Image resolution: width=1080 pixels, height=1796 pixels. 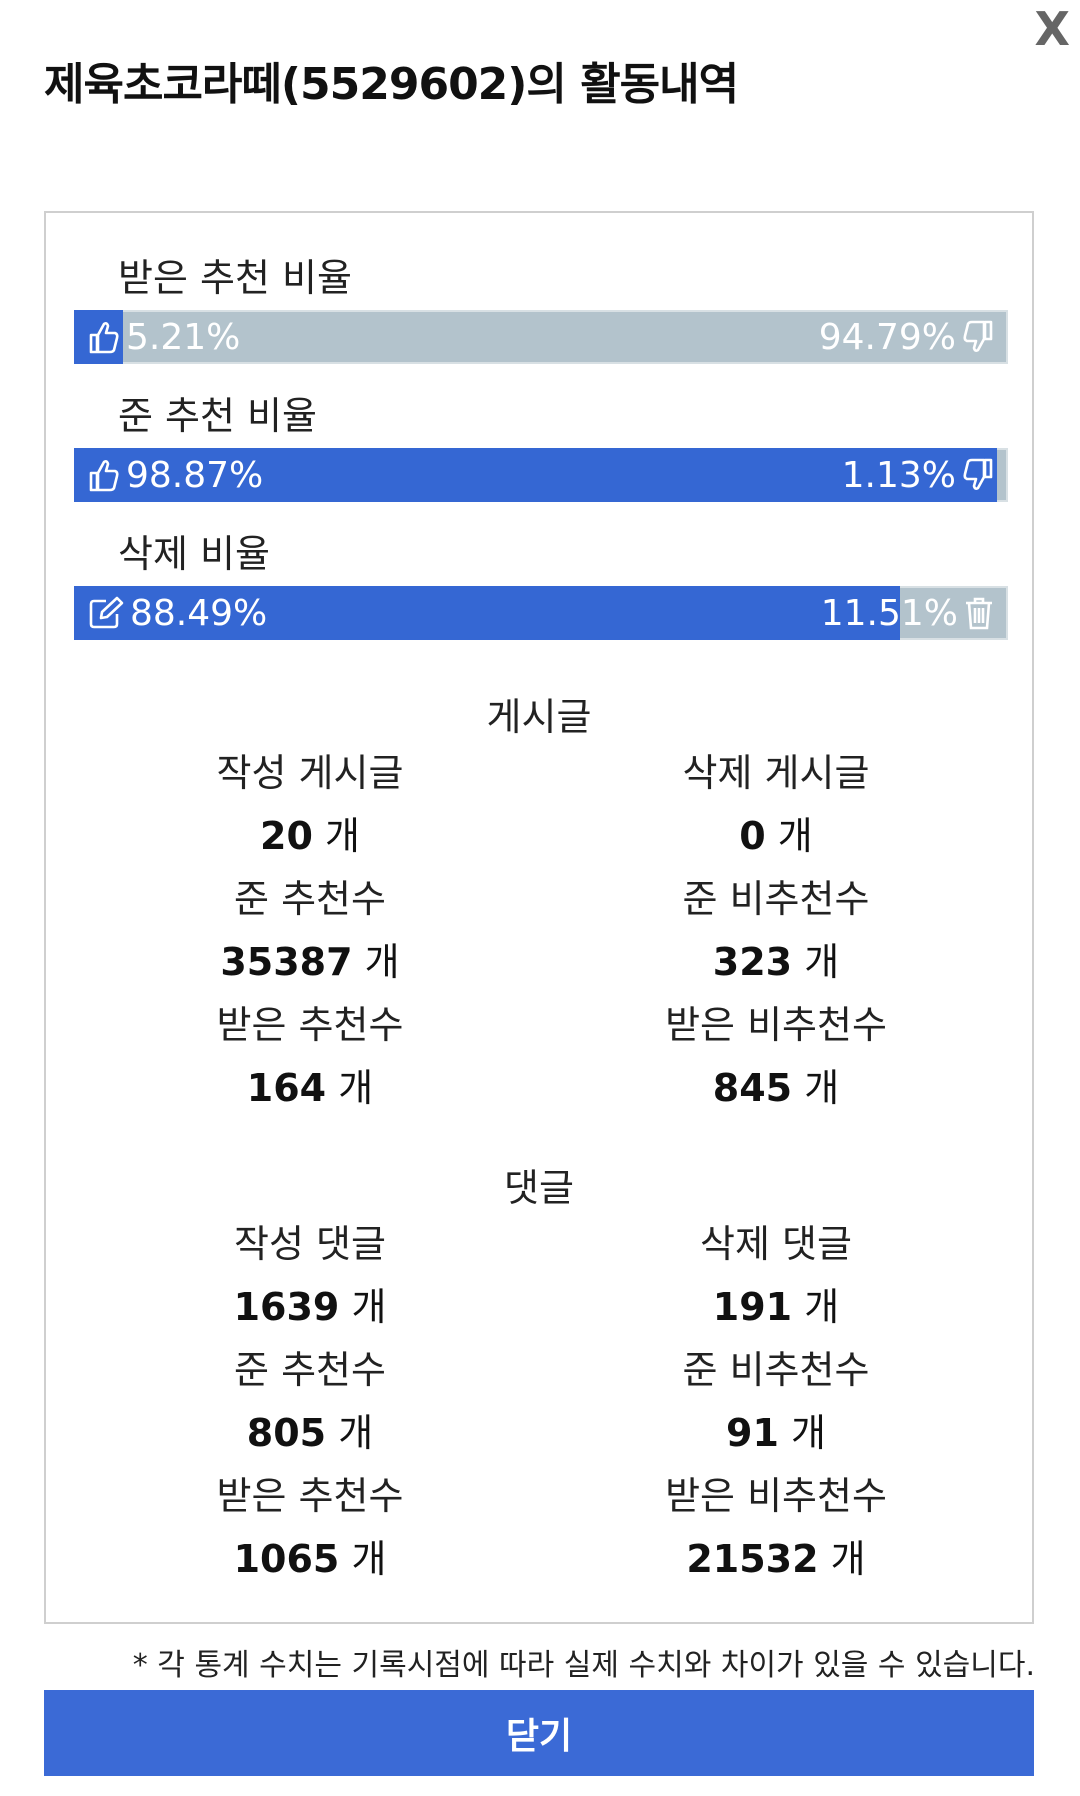 What do you see at coordinates (286, 1559) in the screenshot?
I see `stat-value: 1065` at bounding box center [286, 1559].